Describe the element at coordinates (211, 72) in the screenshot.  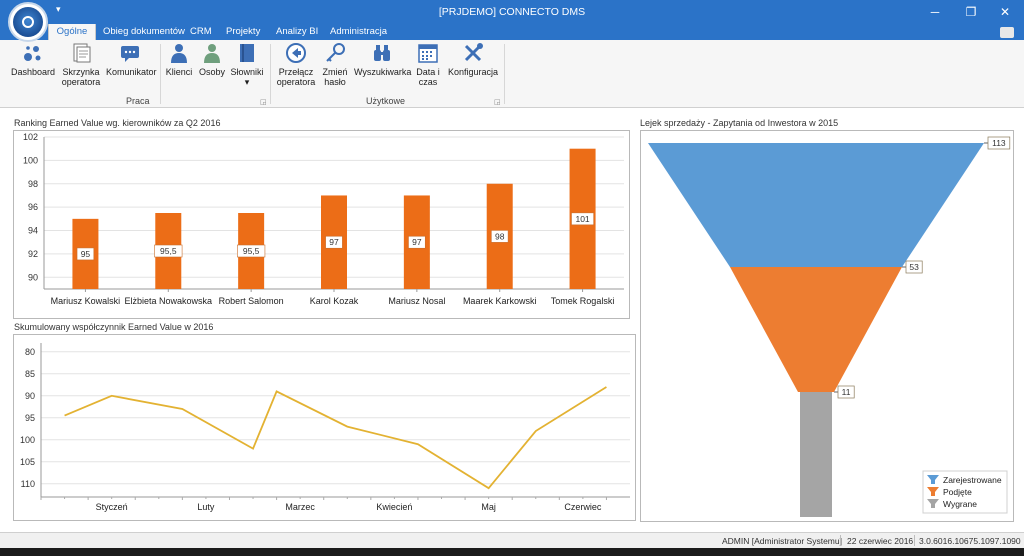
I see `osoby-label: Osoby` at that location.